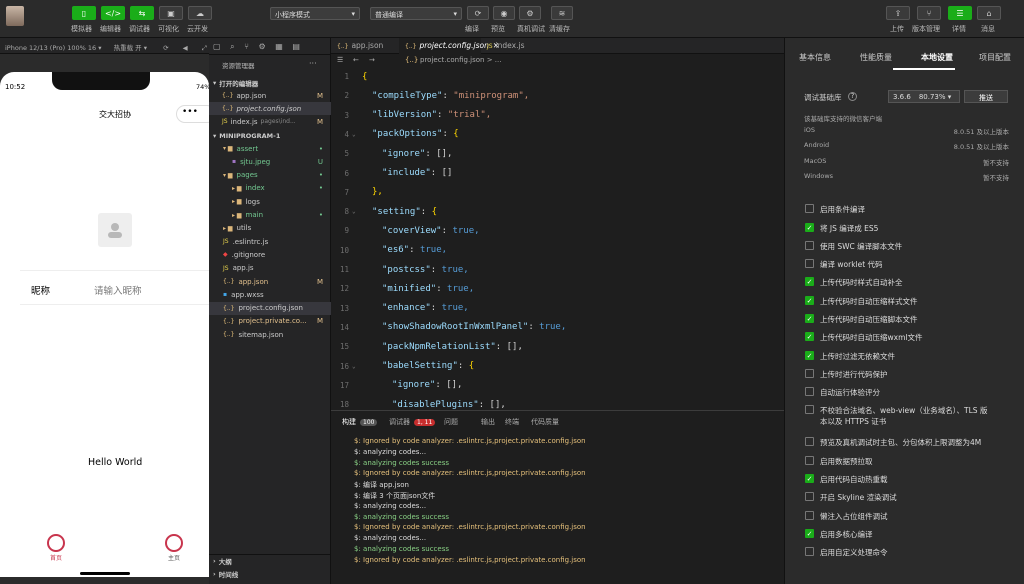 This screenshot has width=1024, height=584. I want to click on phone-toggle-button: ▯, so click(84, 13).